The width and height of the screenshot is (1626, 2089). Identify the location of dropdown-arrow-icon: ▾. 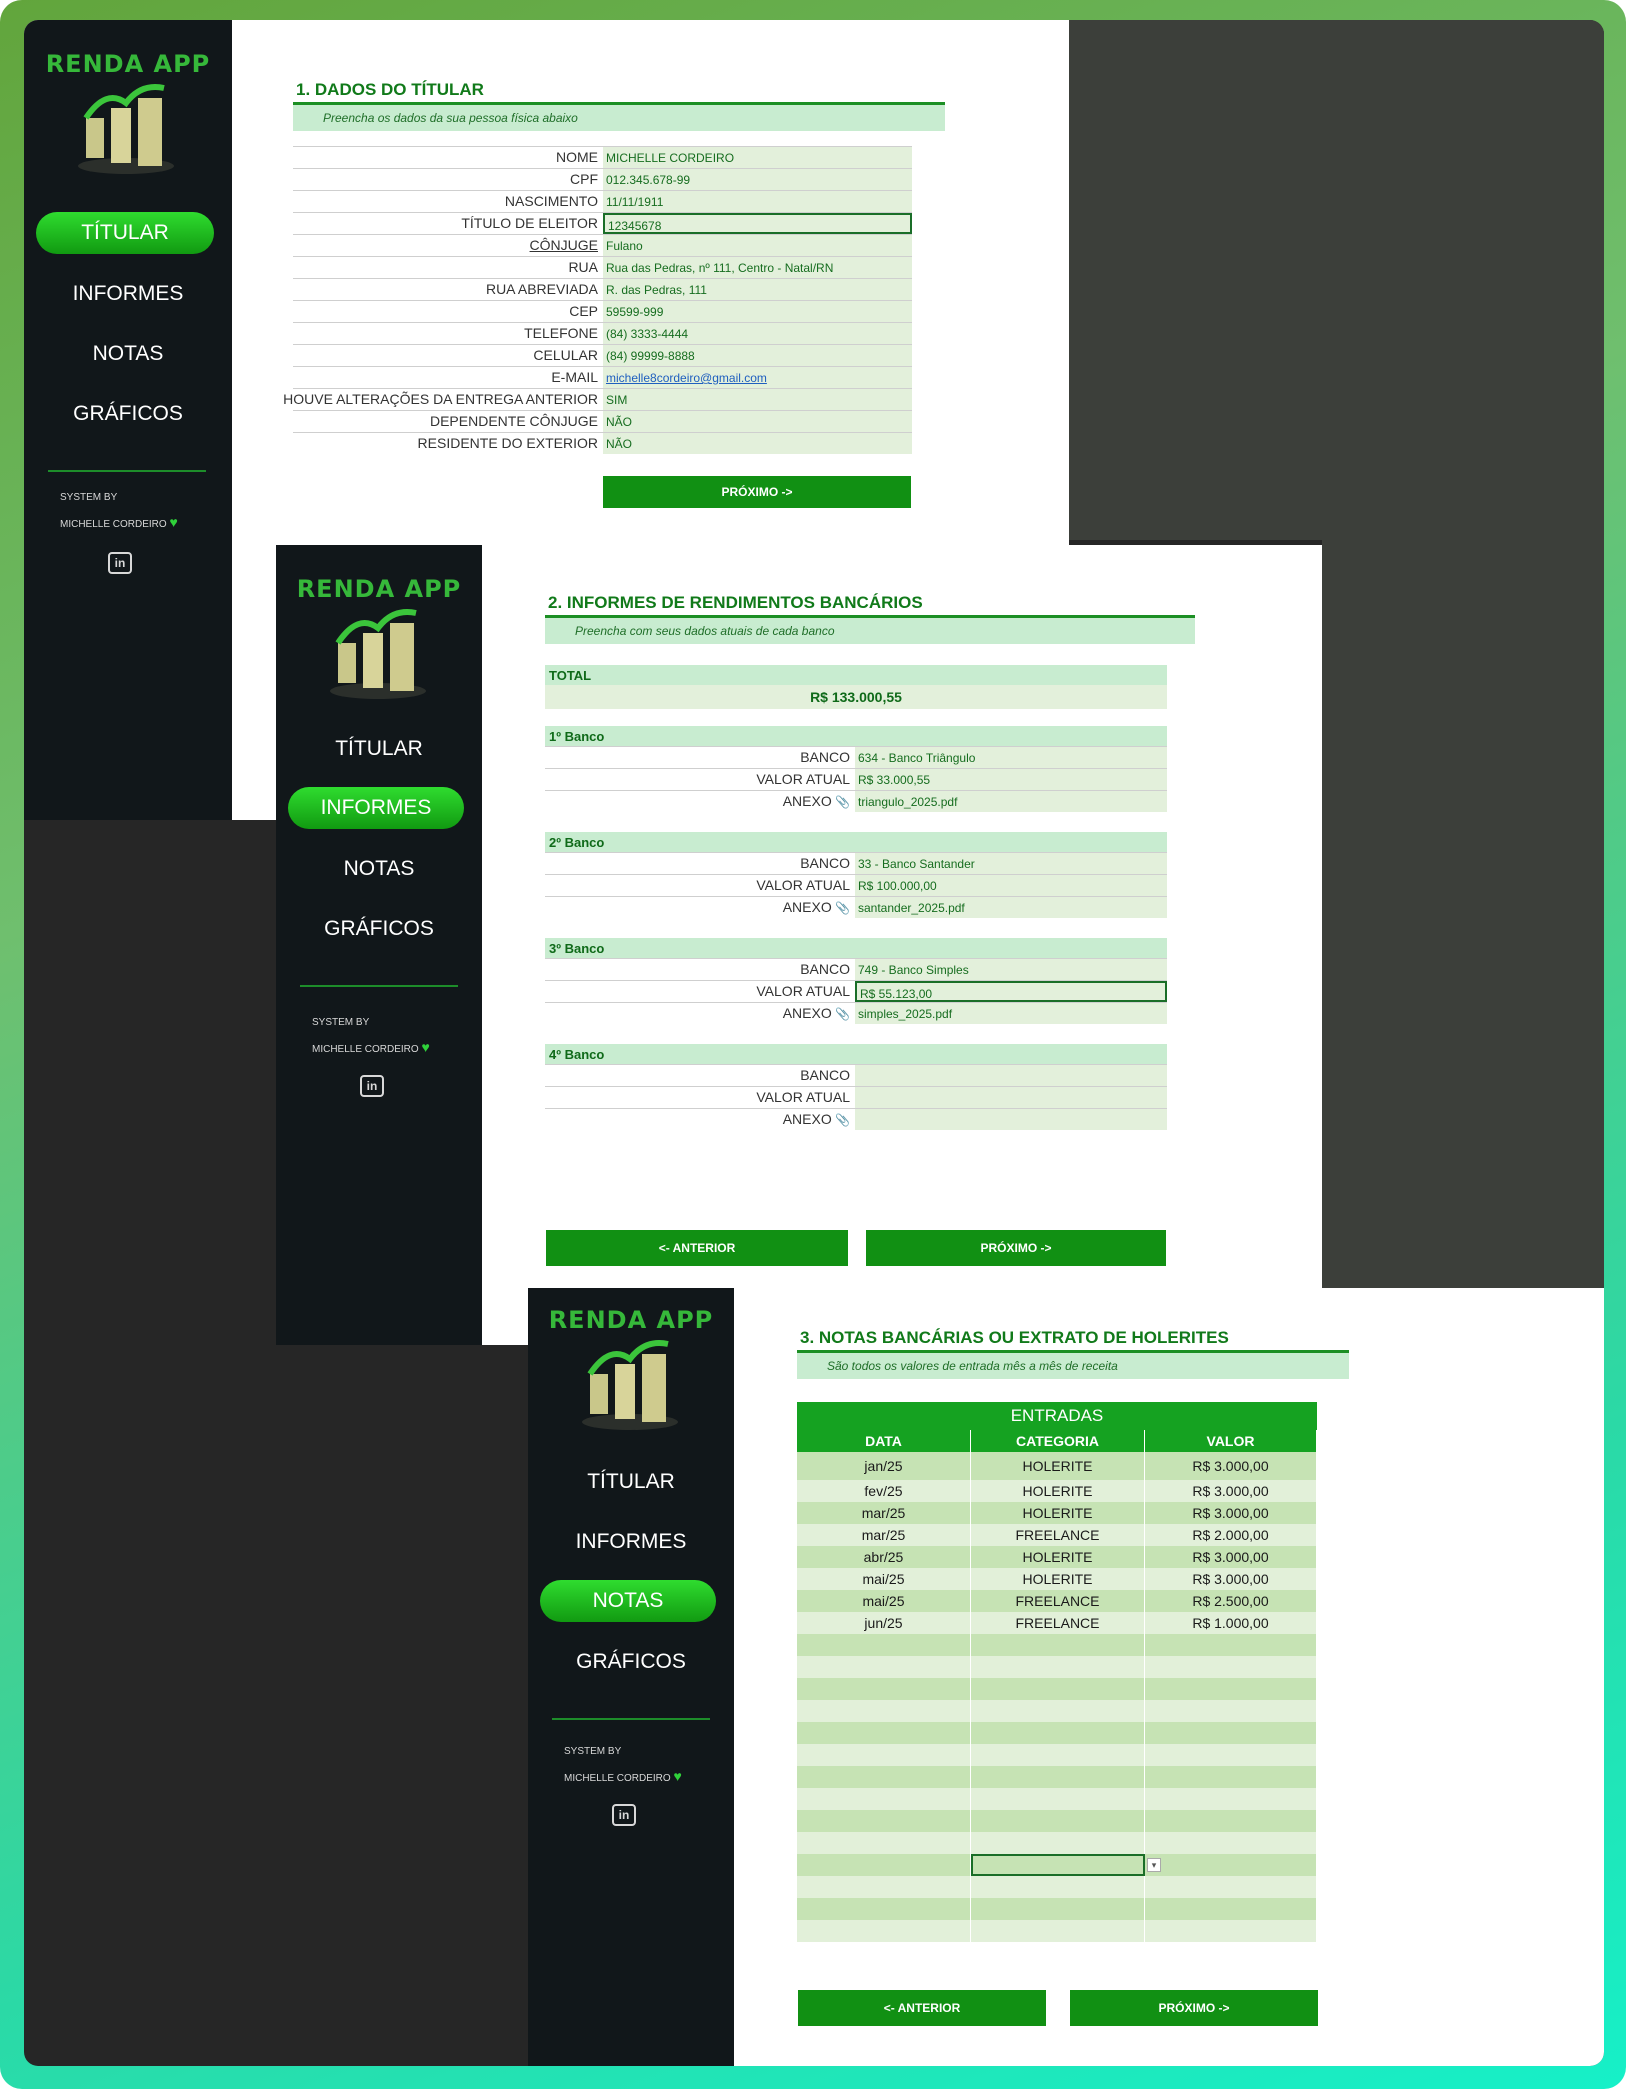
(1154, 1865).